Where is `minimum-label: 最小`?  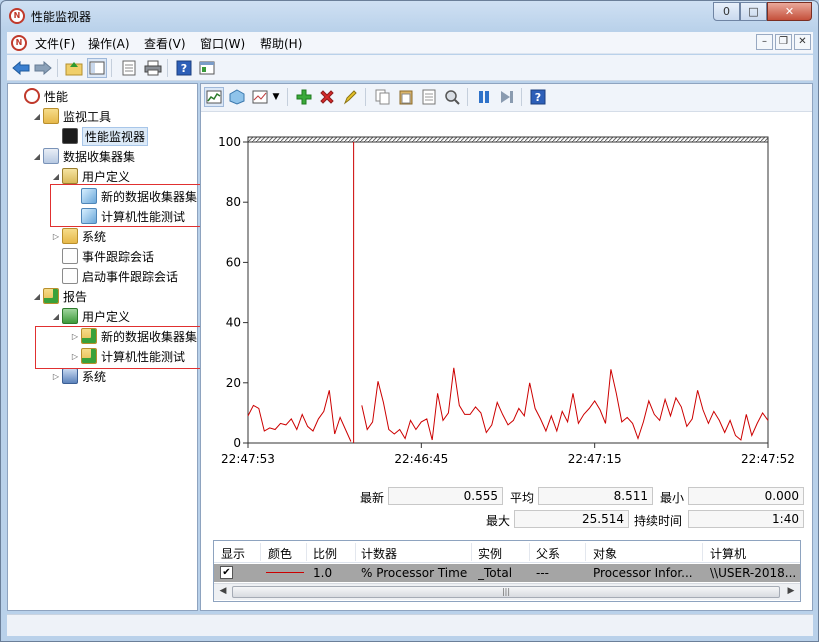
minimum-label: 最小 is located at coordinates (672, 498).